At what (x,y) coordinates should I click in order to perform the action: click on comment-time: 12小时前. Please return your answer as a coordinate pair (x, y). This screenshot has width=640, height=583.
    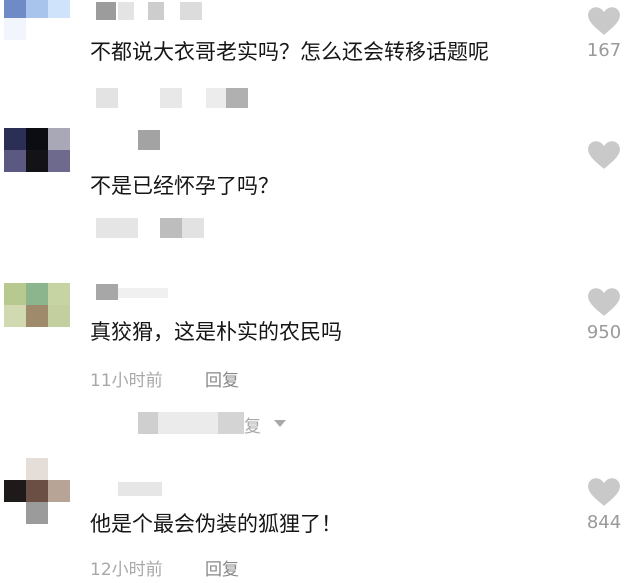
    Looking at the image, I should click on (126, 570).